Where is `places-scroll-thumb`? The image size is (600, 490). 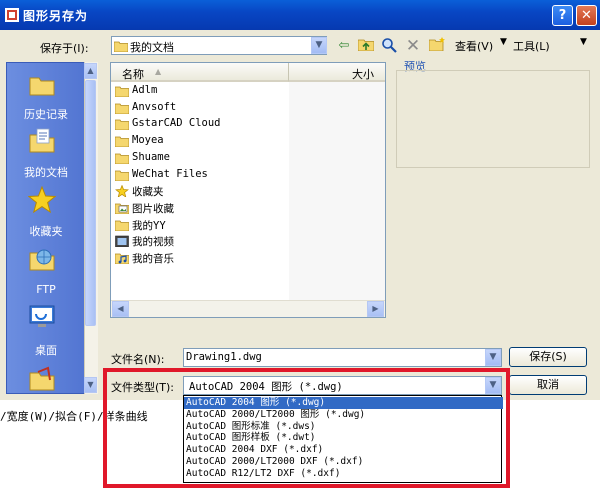 places-scroll-thumb is located at coordinates (90, 203).